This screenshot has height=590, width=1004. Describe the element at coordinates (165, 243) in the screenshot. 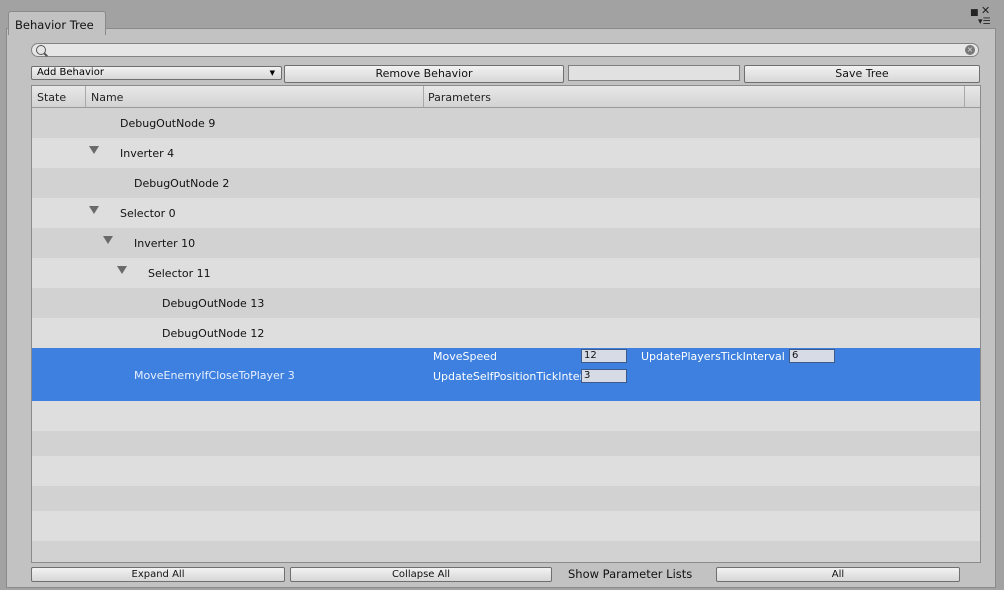

I see `node-label: Inverter 10` at that location.